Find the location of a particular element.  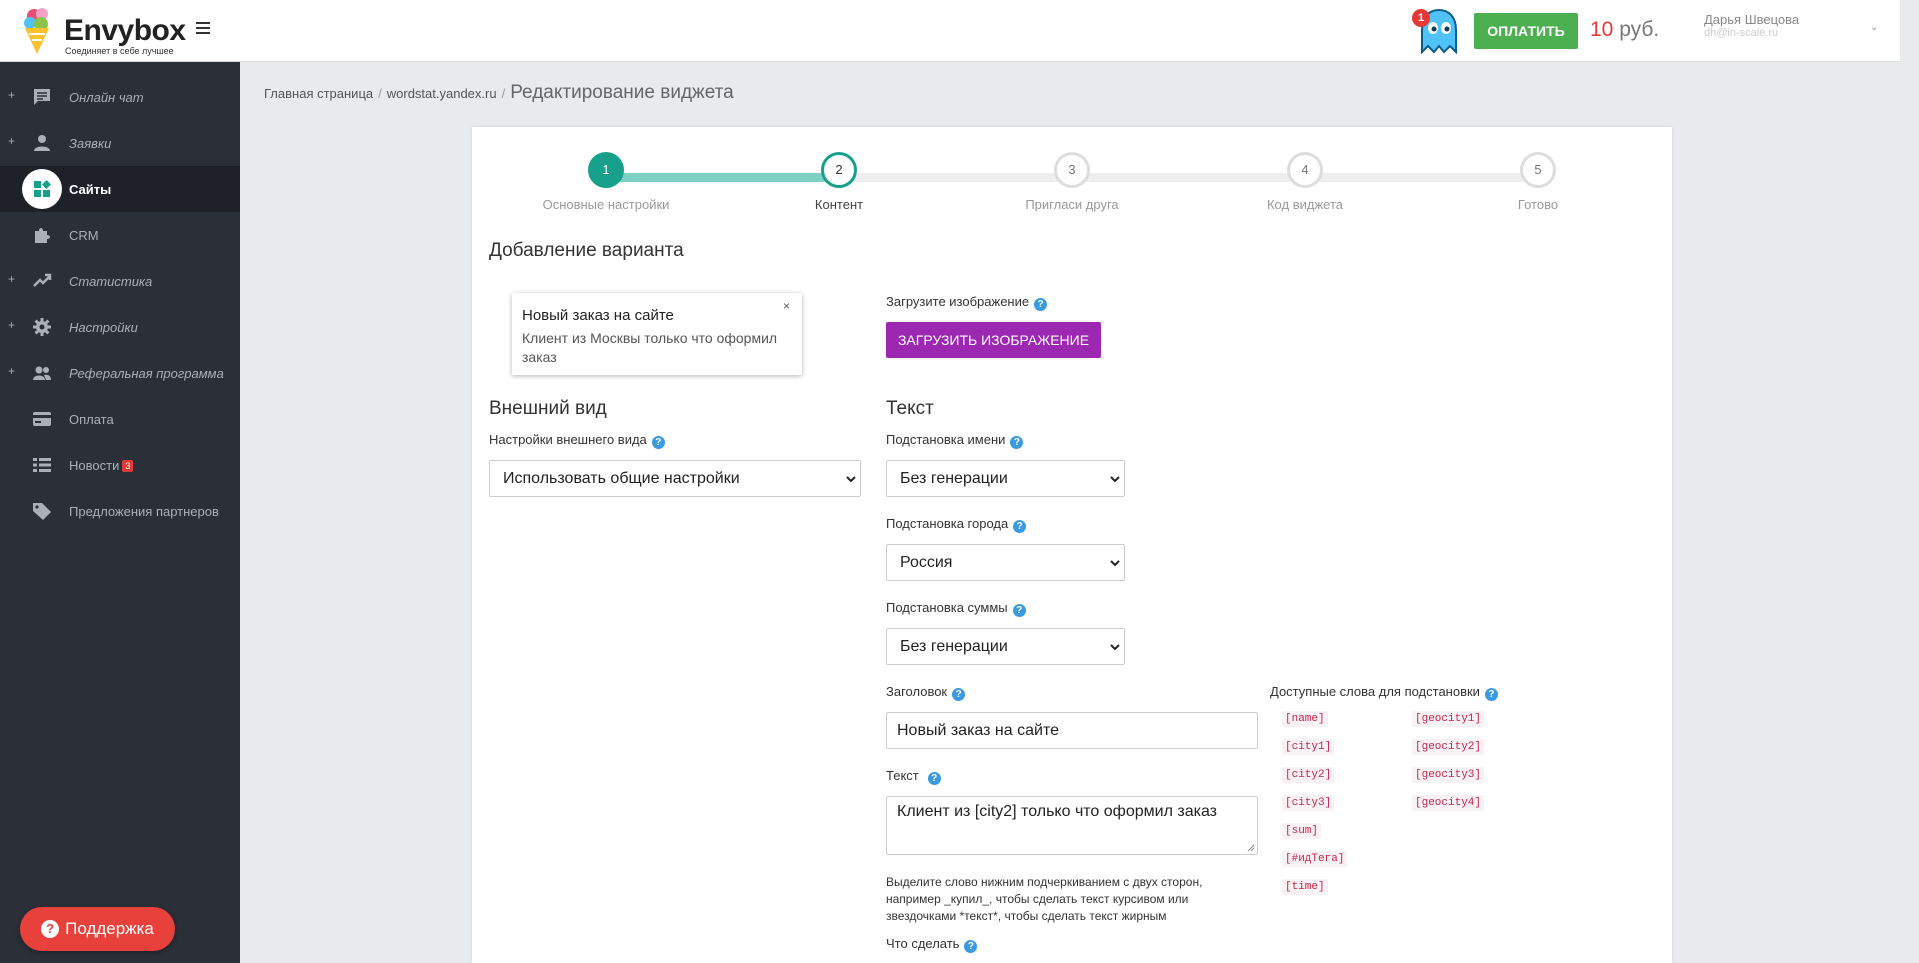

placeholder-tag: [city2] is located at coordinates (1308, 775).